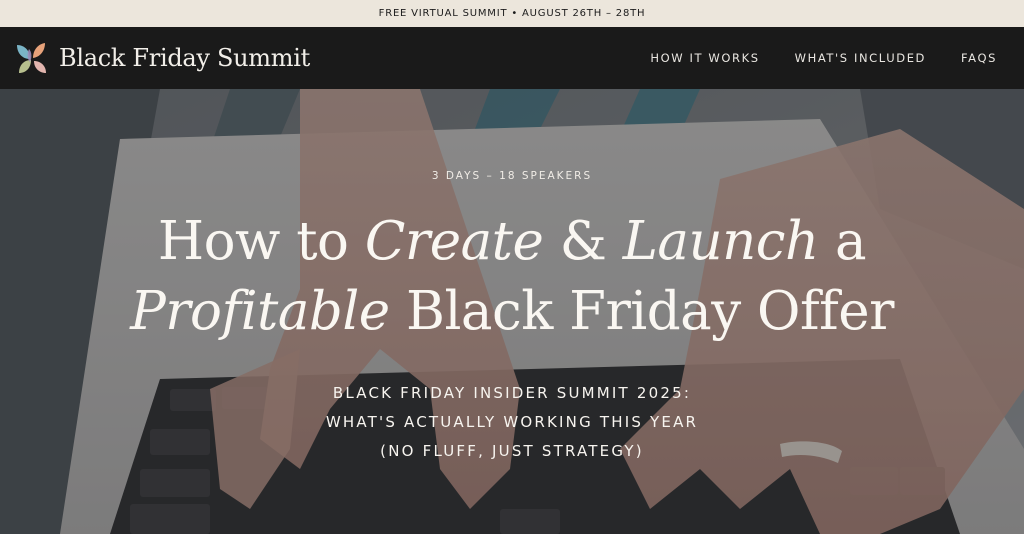 The image size is (1024, 534). Describe the element at coordinates (842, 241) in the screenshot. I see `headline-part: a` at that location.